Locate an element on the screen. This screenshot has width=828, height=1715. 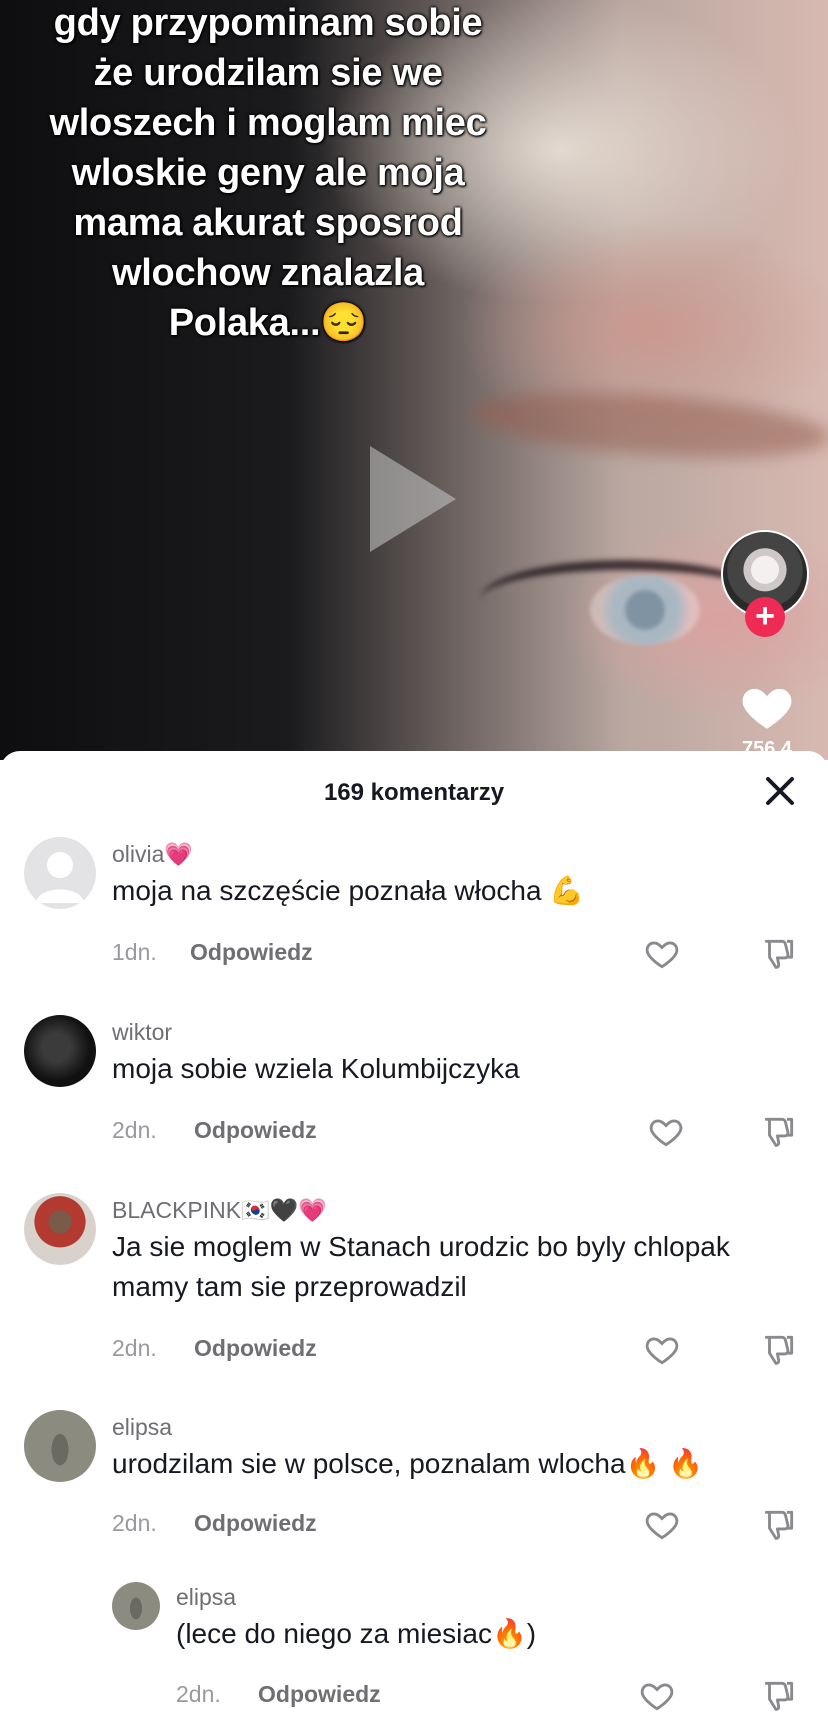
caption-line: Polaka...😔 is located at coordinates (268, 323).